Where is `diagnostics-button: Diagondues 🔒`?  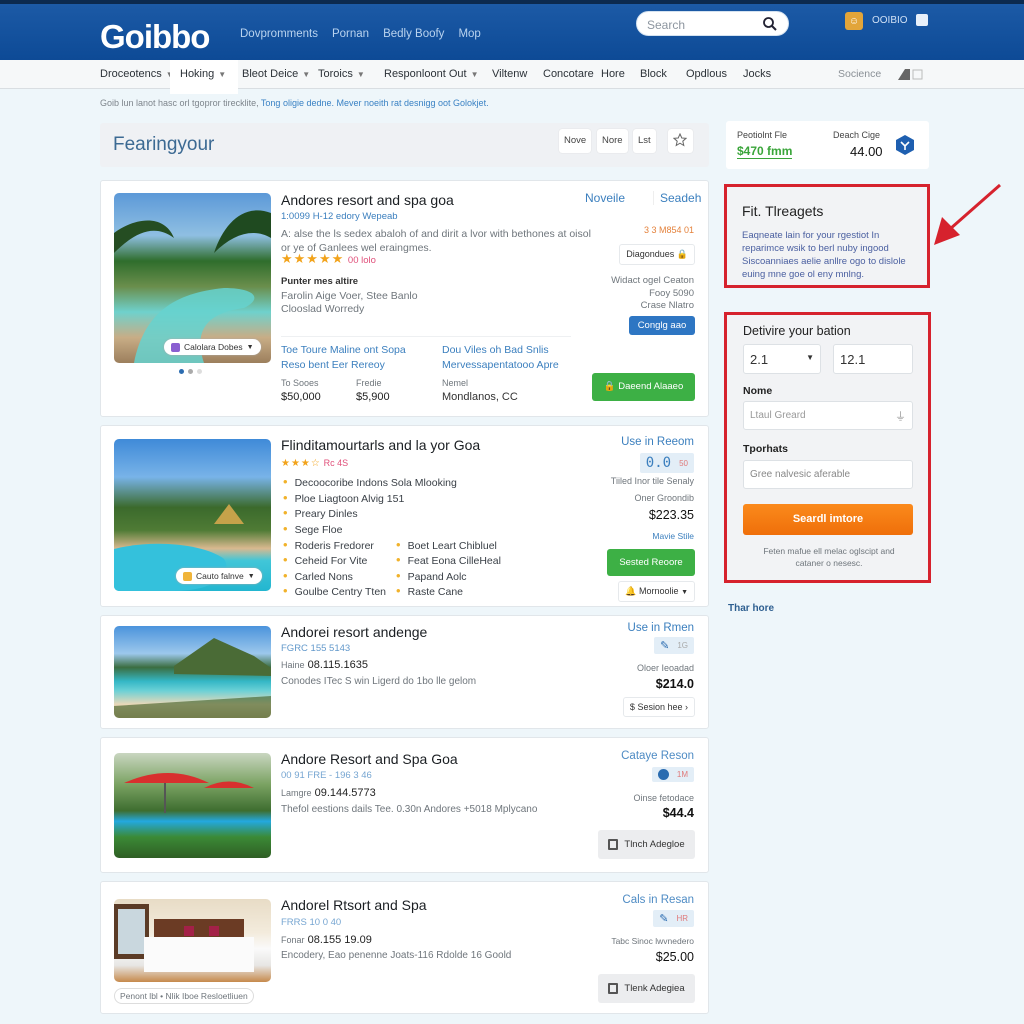
diagnostics-button: Diagondues 🔒 is located at coordinates (657, 254).